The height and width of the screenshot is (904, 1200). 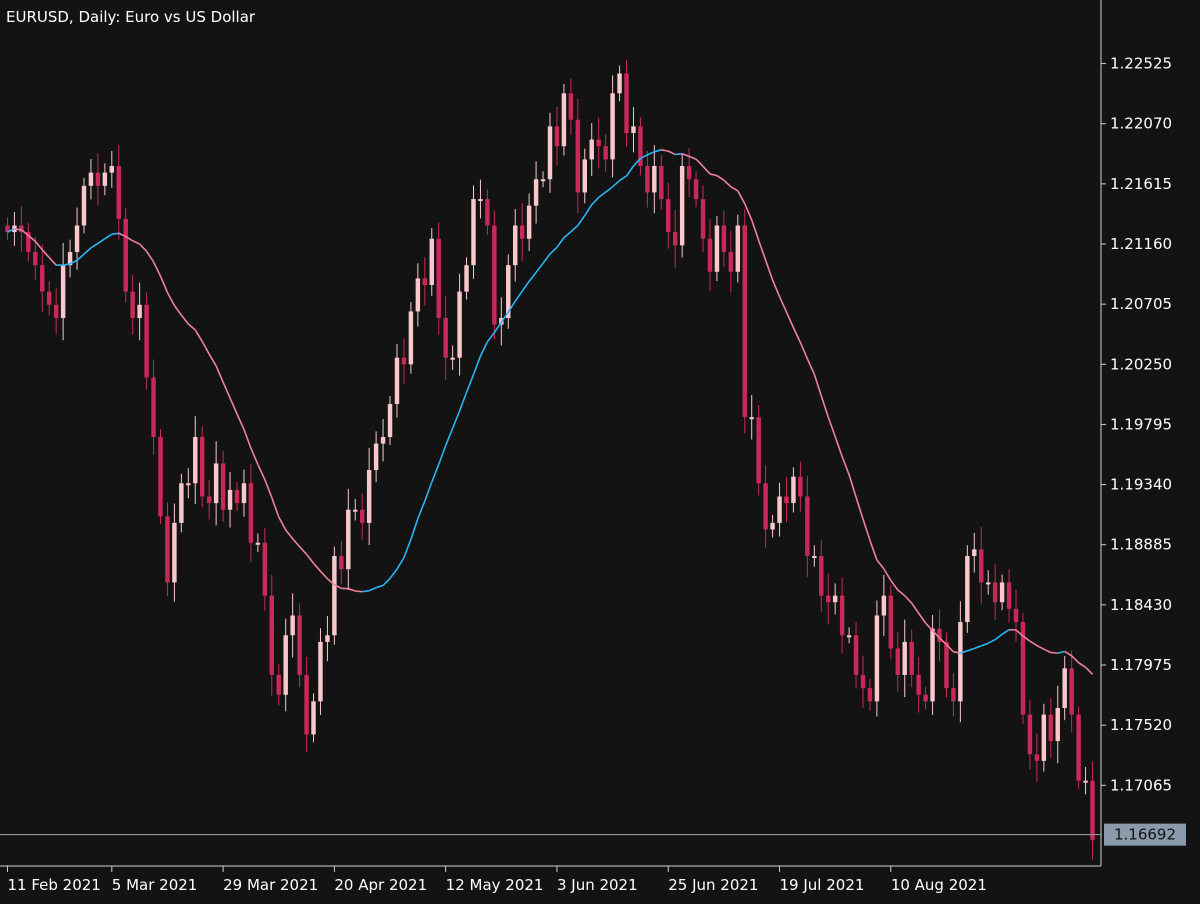 What do you see at coordinates (495, 885) in the screenshot?
I see `time-tick-label: 12 May 2021` at bounding box center [495, 885].